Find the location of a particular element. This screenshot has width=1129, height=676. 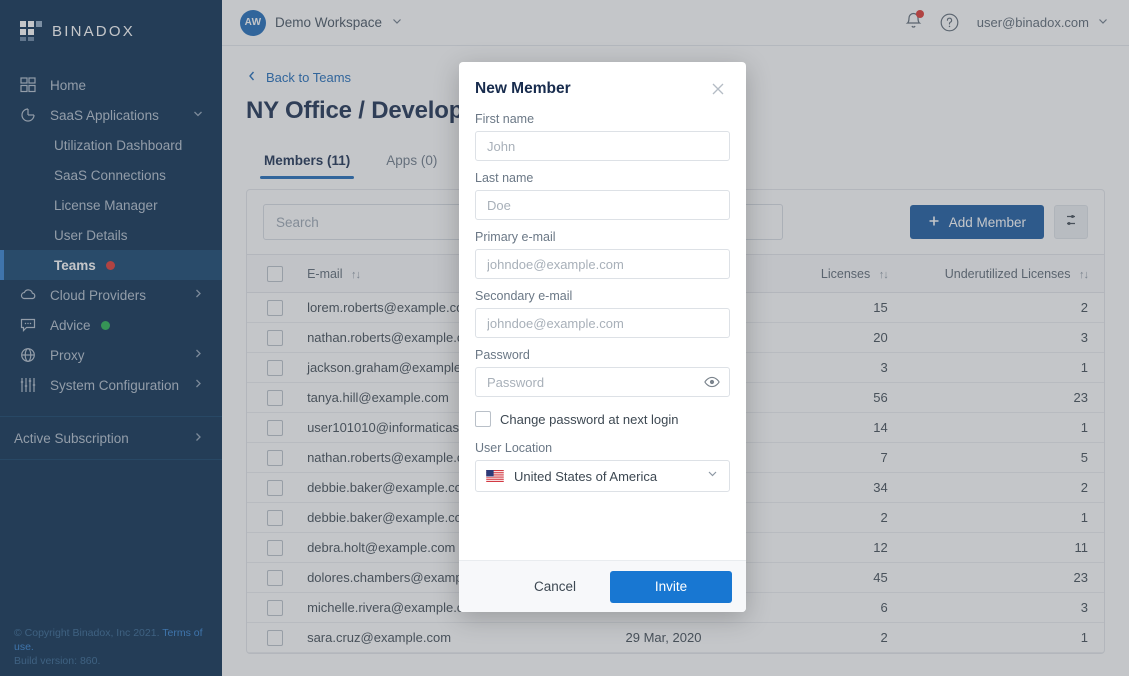

us-flag-icon is located at coordinates (495, 476).